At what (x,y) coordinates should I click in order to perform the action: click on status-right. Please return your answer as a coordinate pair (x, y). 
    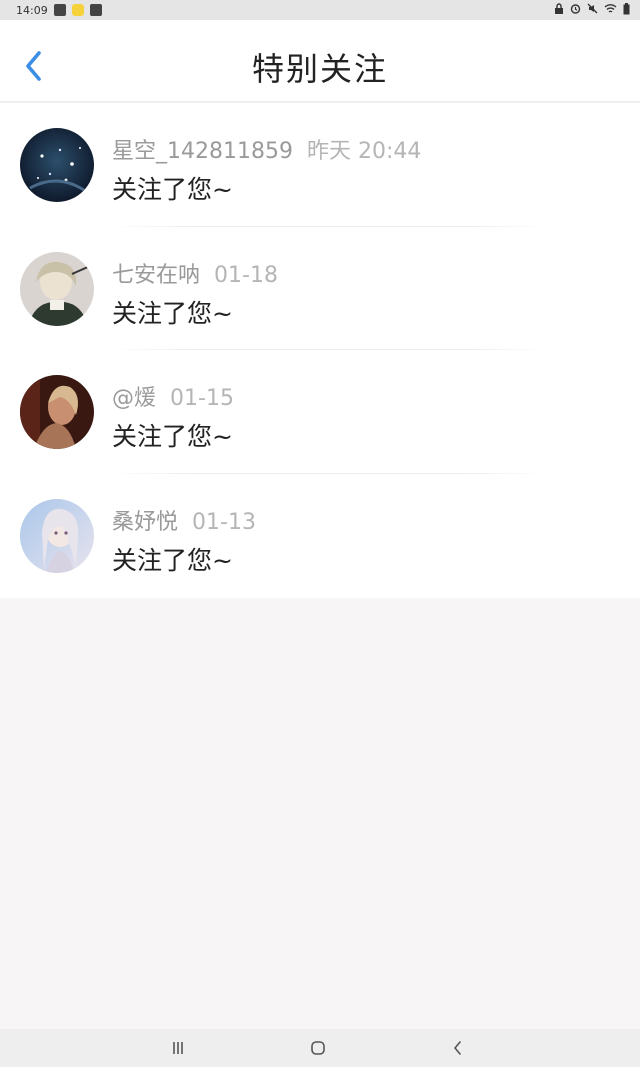
    Looking at the image, I should click on (592, 10).